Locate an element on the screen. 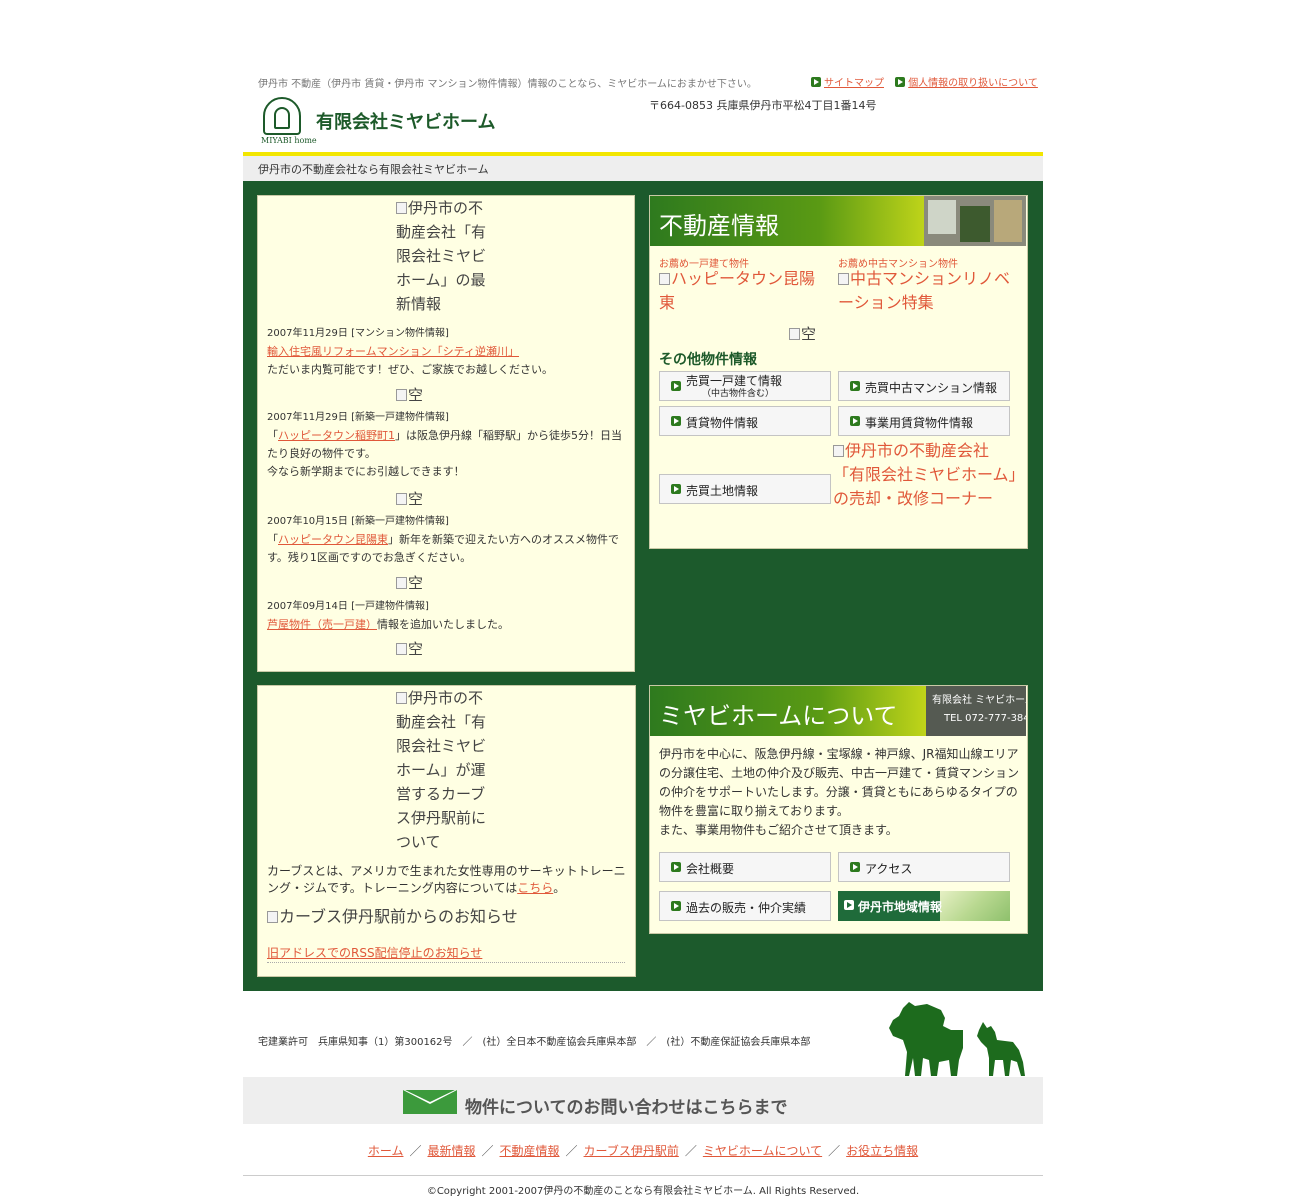 The height and width of the screenshot is (1203, 1300). news-header-image: 伊丹市の不動産会社「有限会社ミヤビホーム」の最新情報 is located at coordinates (446, 256).